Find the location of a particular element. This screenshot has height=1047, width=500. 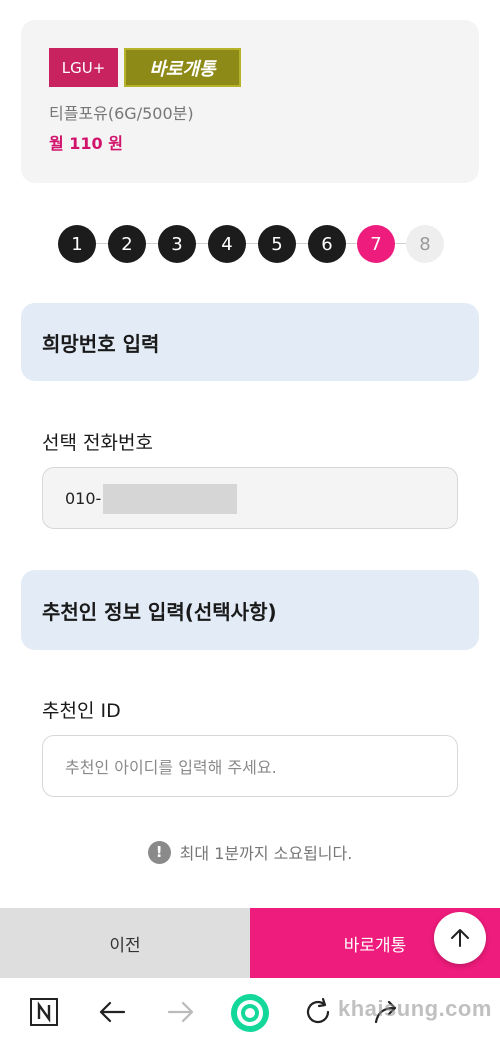

step-6: 6 is located at coordinates (327, 244).